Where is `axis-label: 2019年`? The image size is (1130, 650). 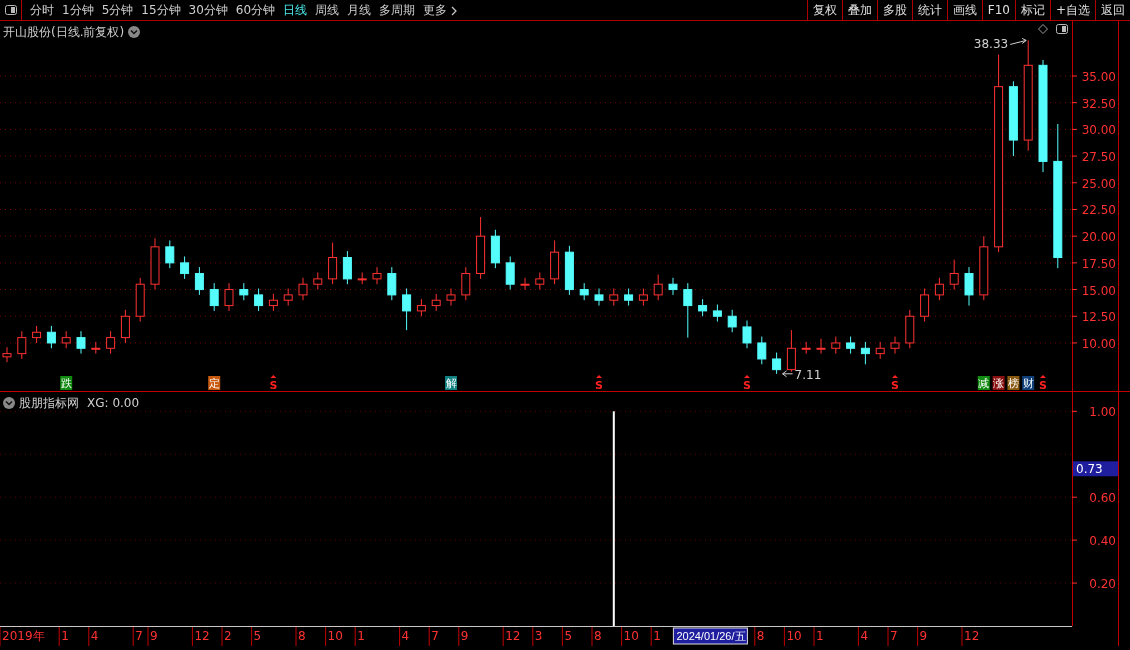
axis-label: 2019年 is located at coordinates (23, 636).